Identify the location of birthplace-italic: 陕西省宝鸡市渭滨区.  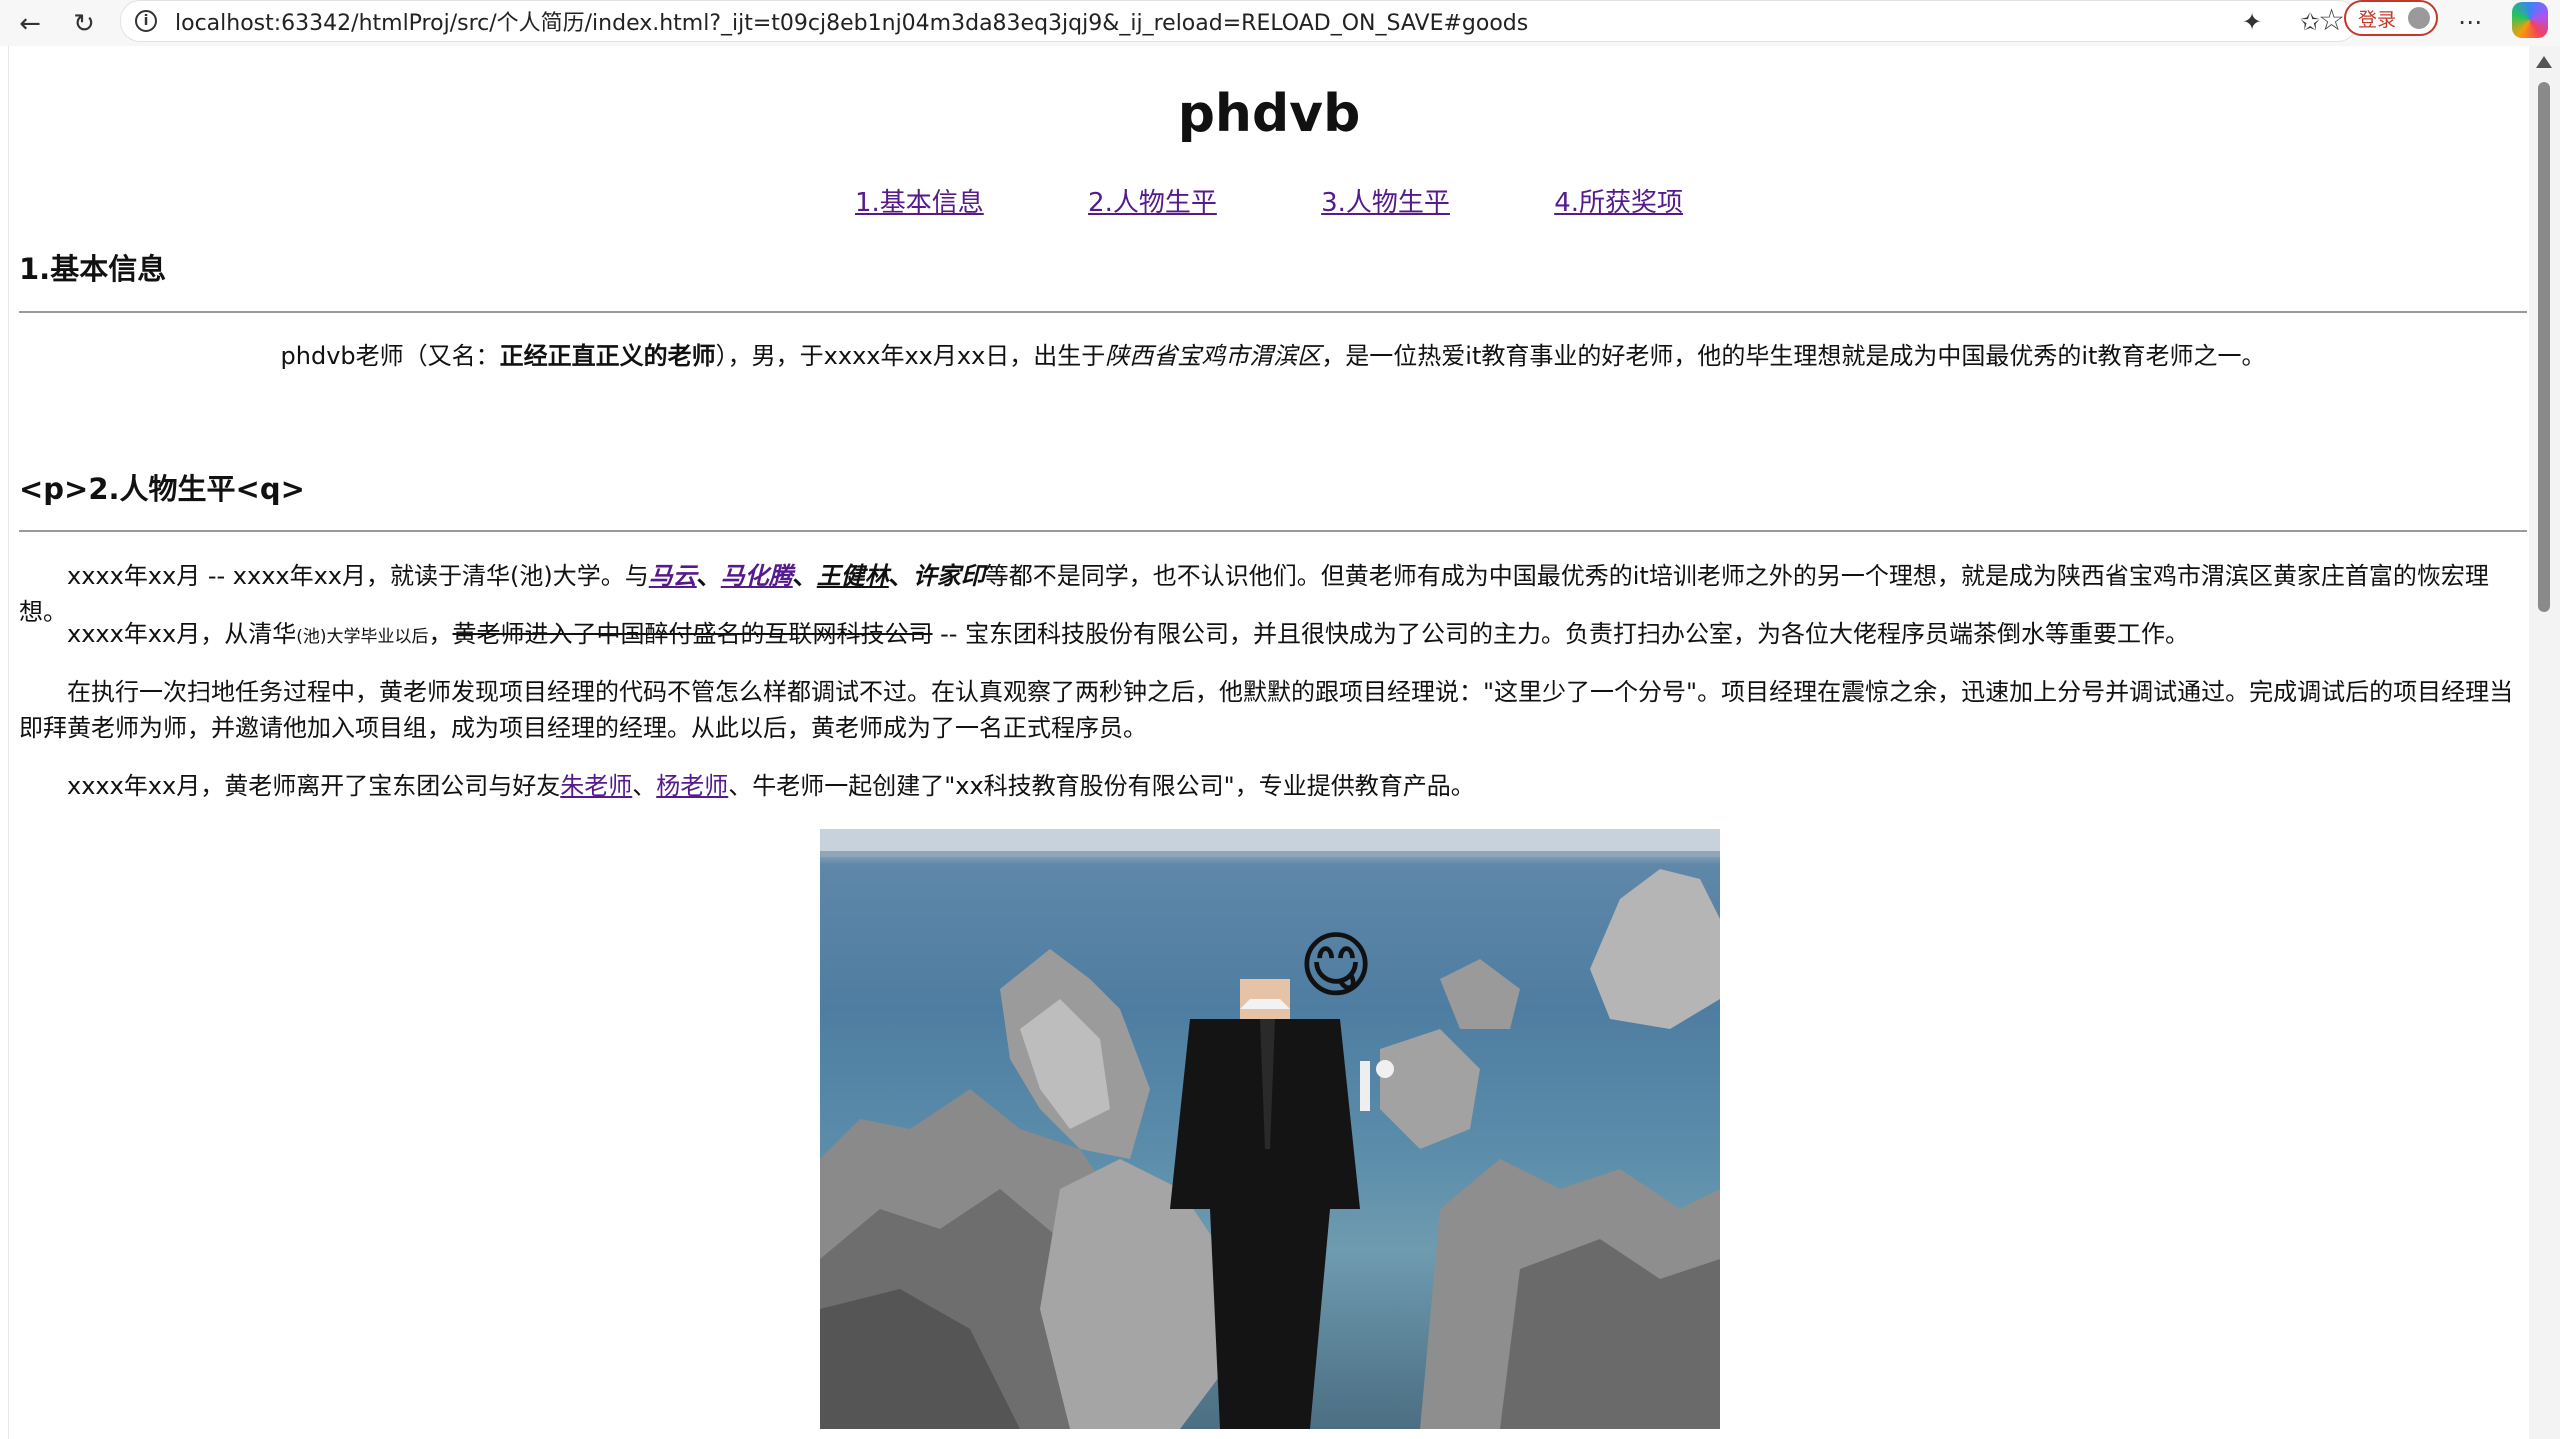
(1213, 356).